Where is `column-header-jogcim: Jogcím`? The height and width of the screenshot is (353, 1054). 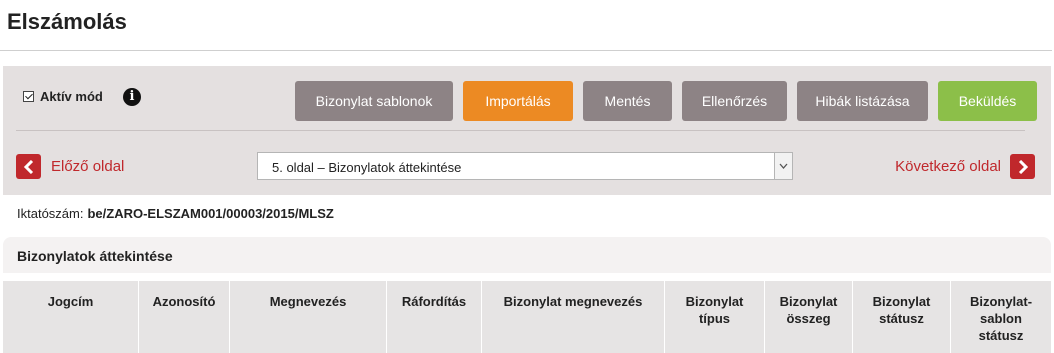
column-header-jogcim: Jogcím is located at coordinates (70, 317).